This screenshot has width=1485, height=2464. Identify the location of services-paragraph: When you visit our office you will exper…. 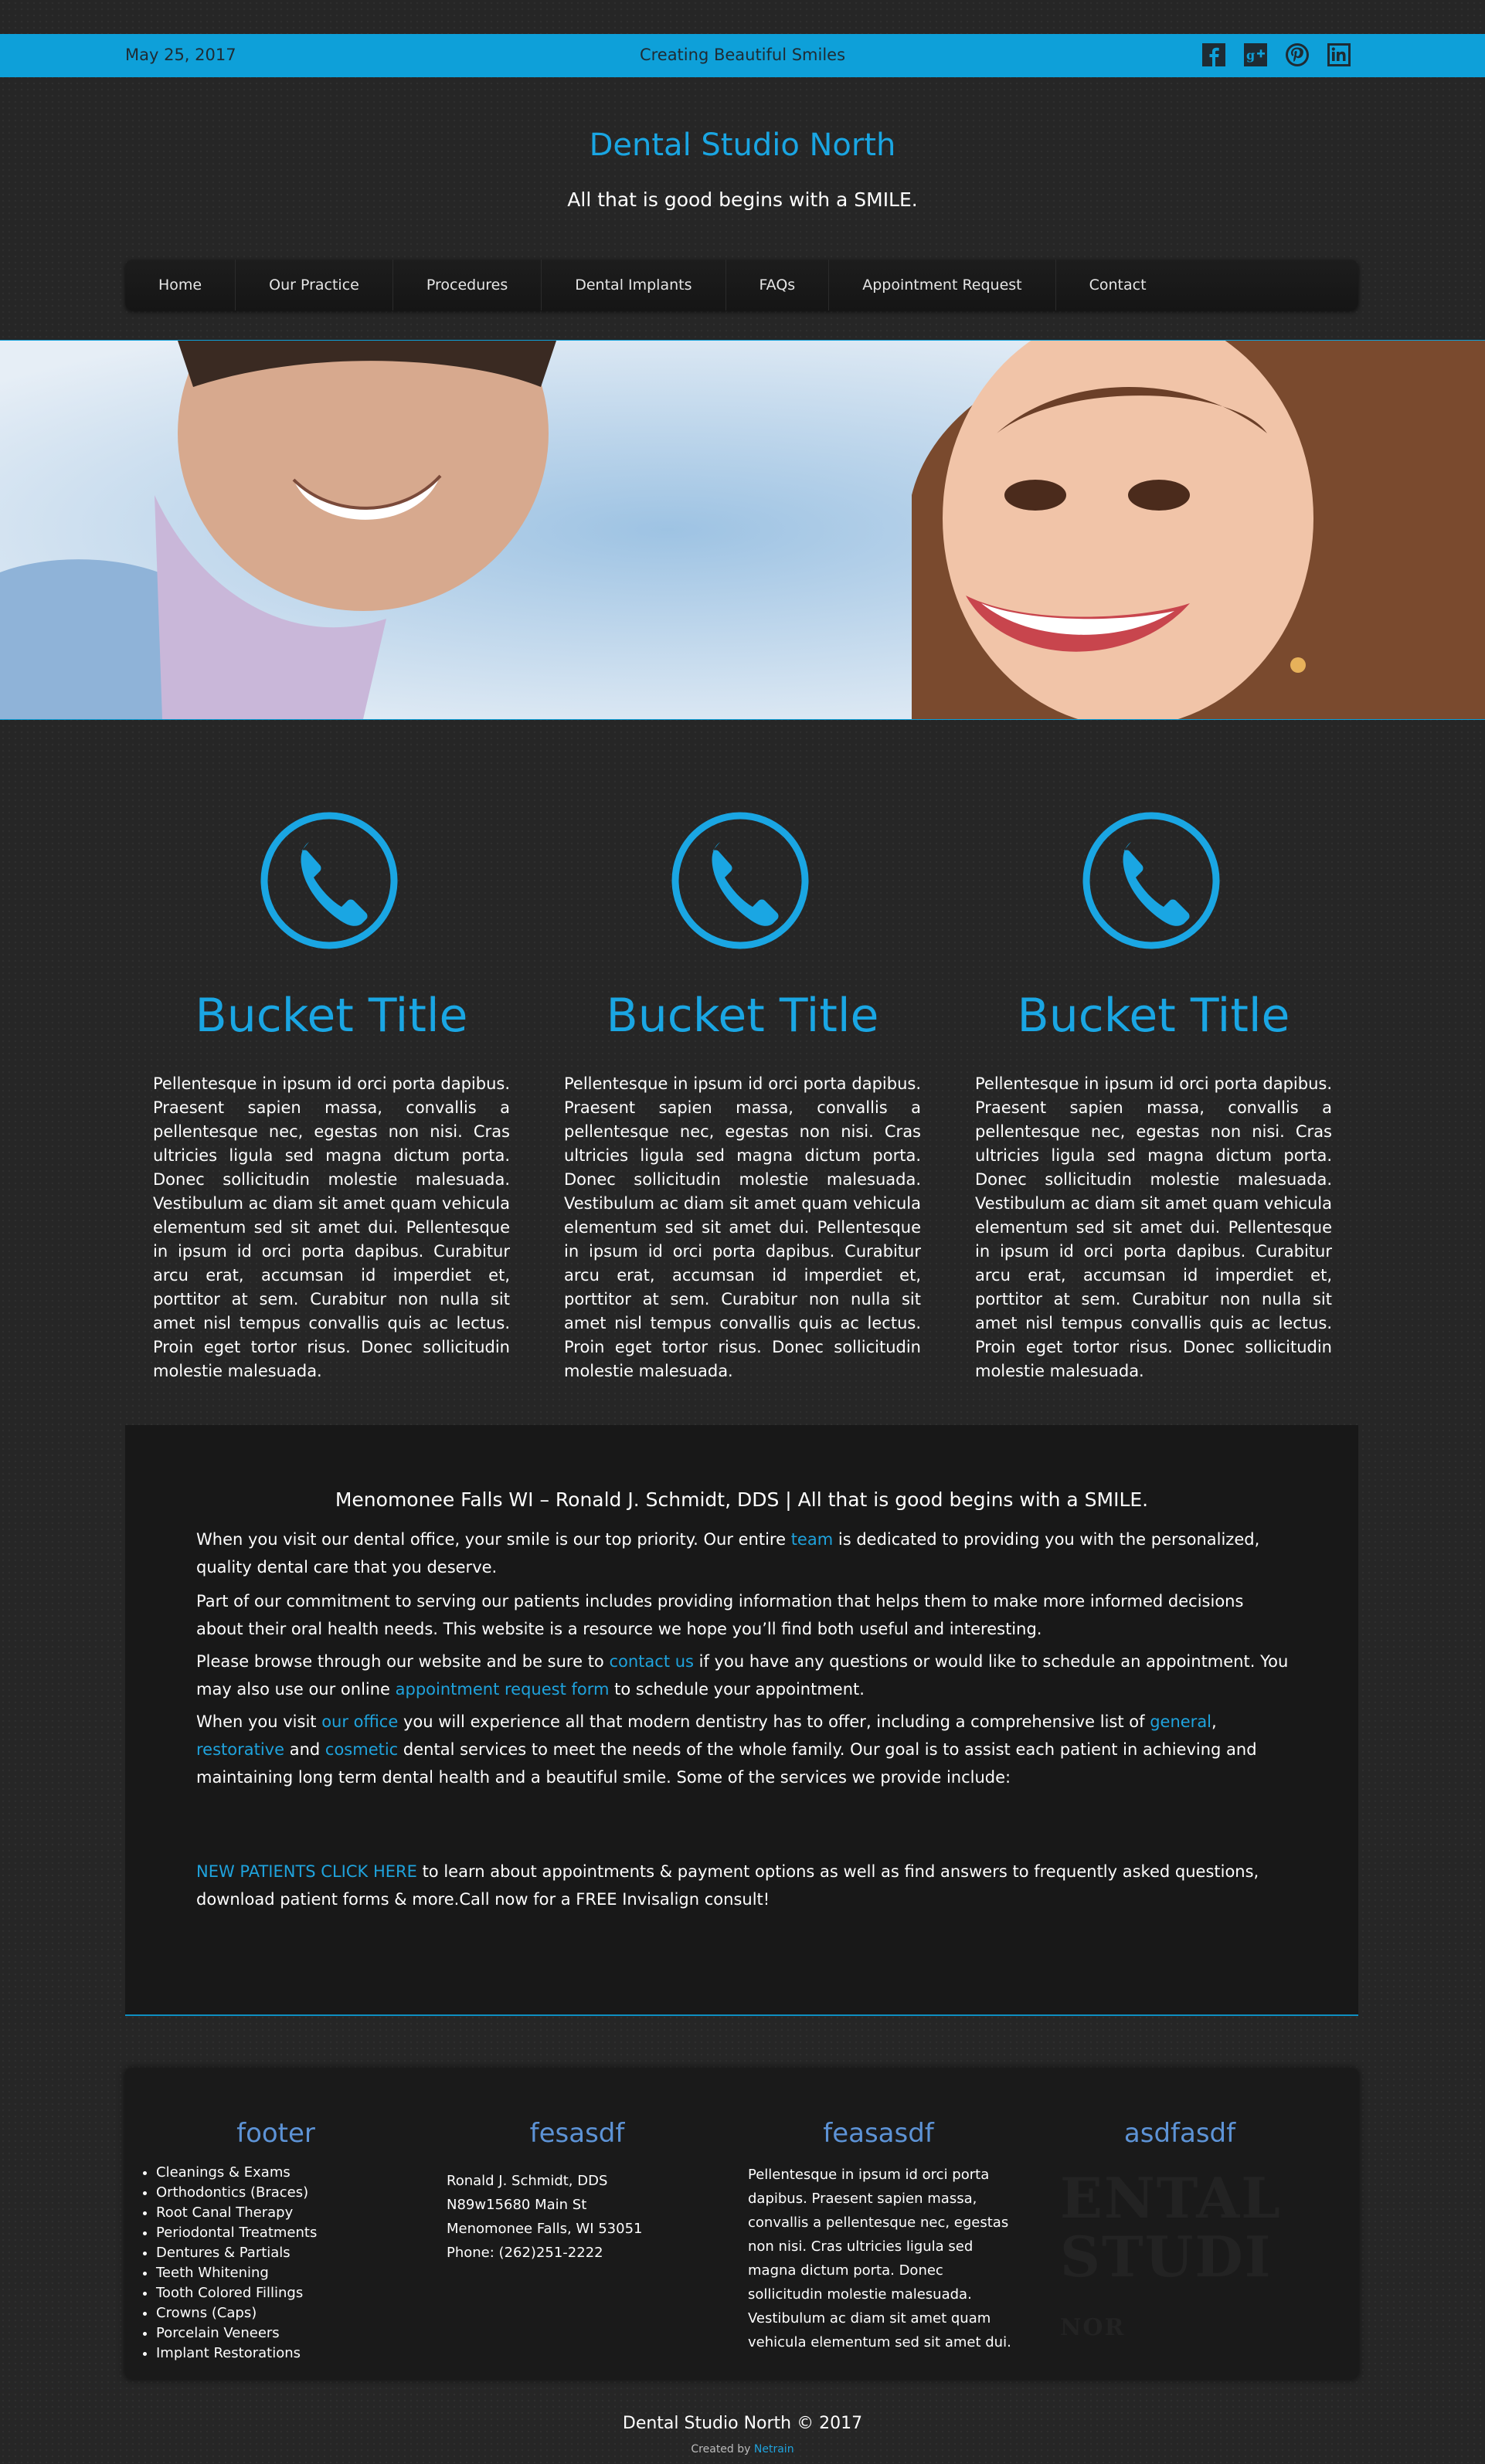
(744, 1750).